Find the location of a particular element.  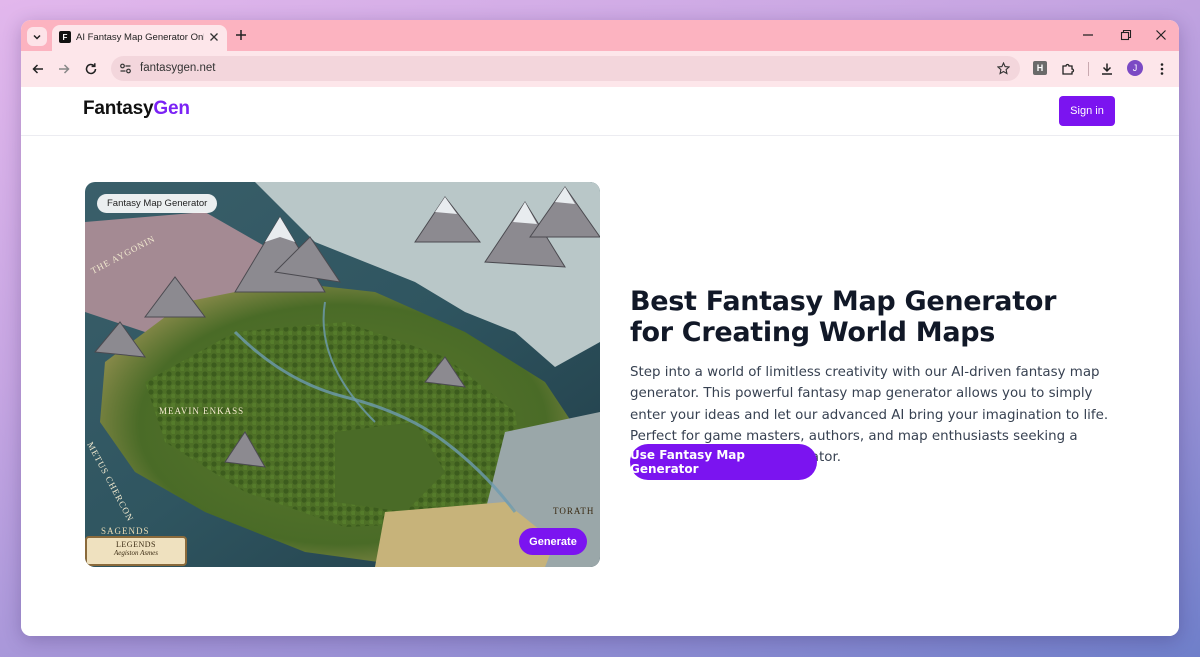

profile-avatar: J is located at coordinates (1135, 68).